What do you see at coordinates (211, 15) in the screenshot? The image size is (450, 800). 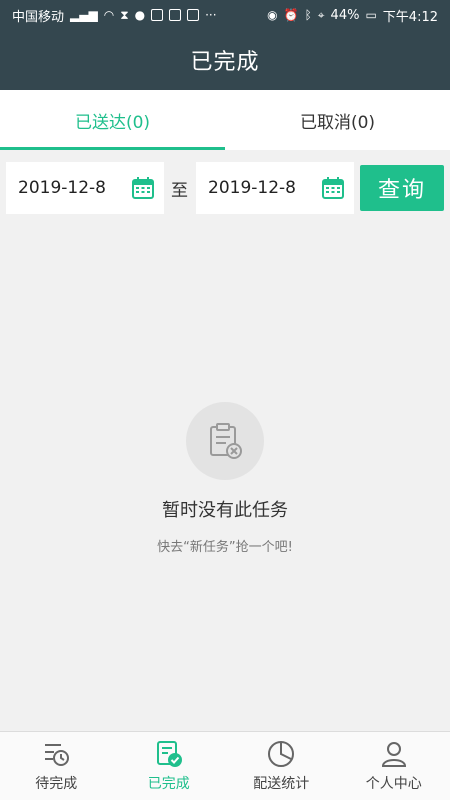 I see `more-icon: ···` at bounding box center [211, 15].